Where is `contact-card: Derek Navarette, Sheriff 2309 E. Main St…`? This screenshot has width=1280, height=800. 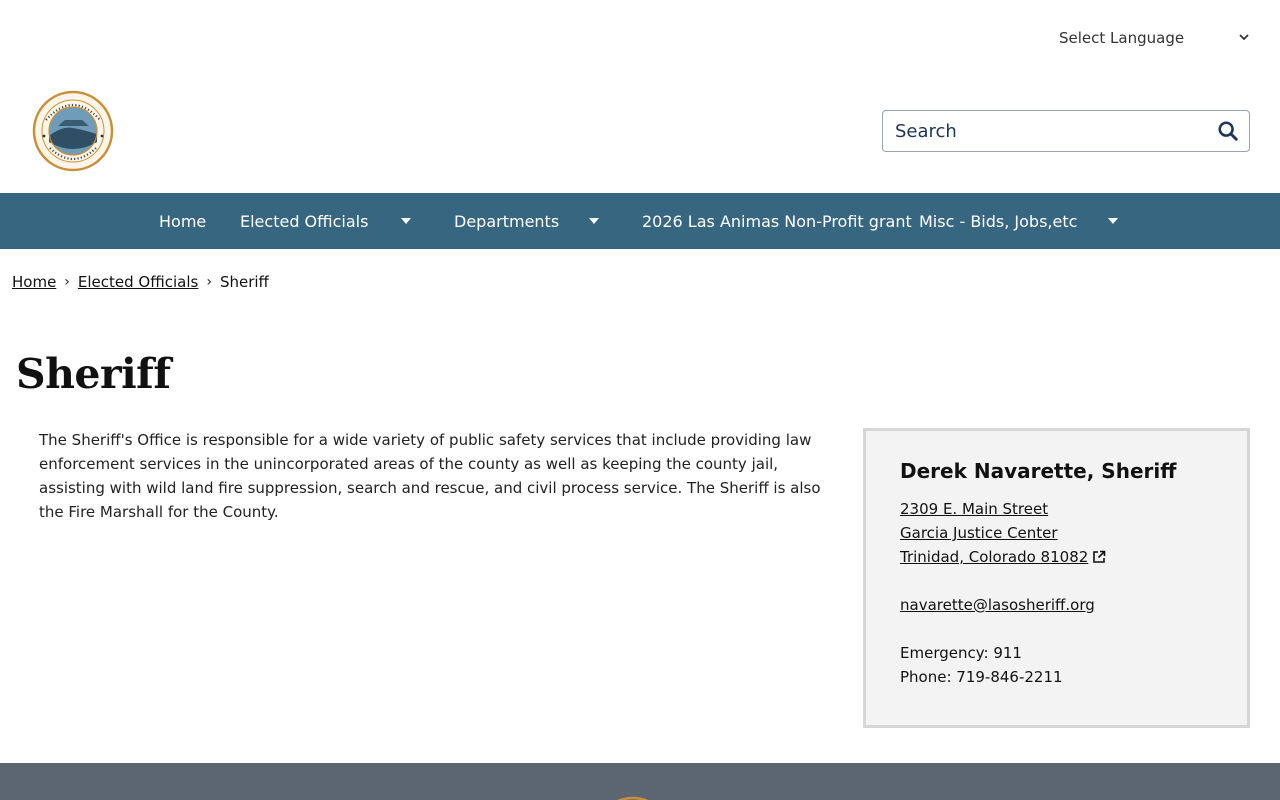 contact-card: Derek Navarette, Sheriff 2309 E. Main St… is located at coordinates (1056, 578).